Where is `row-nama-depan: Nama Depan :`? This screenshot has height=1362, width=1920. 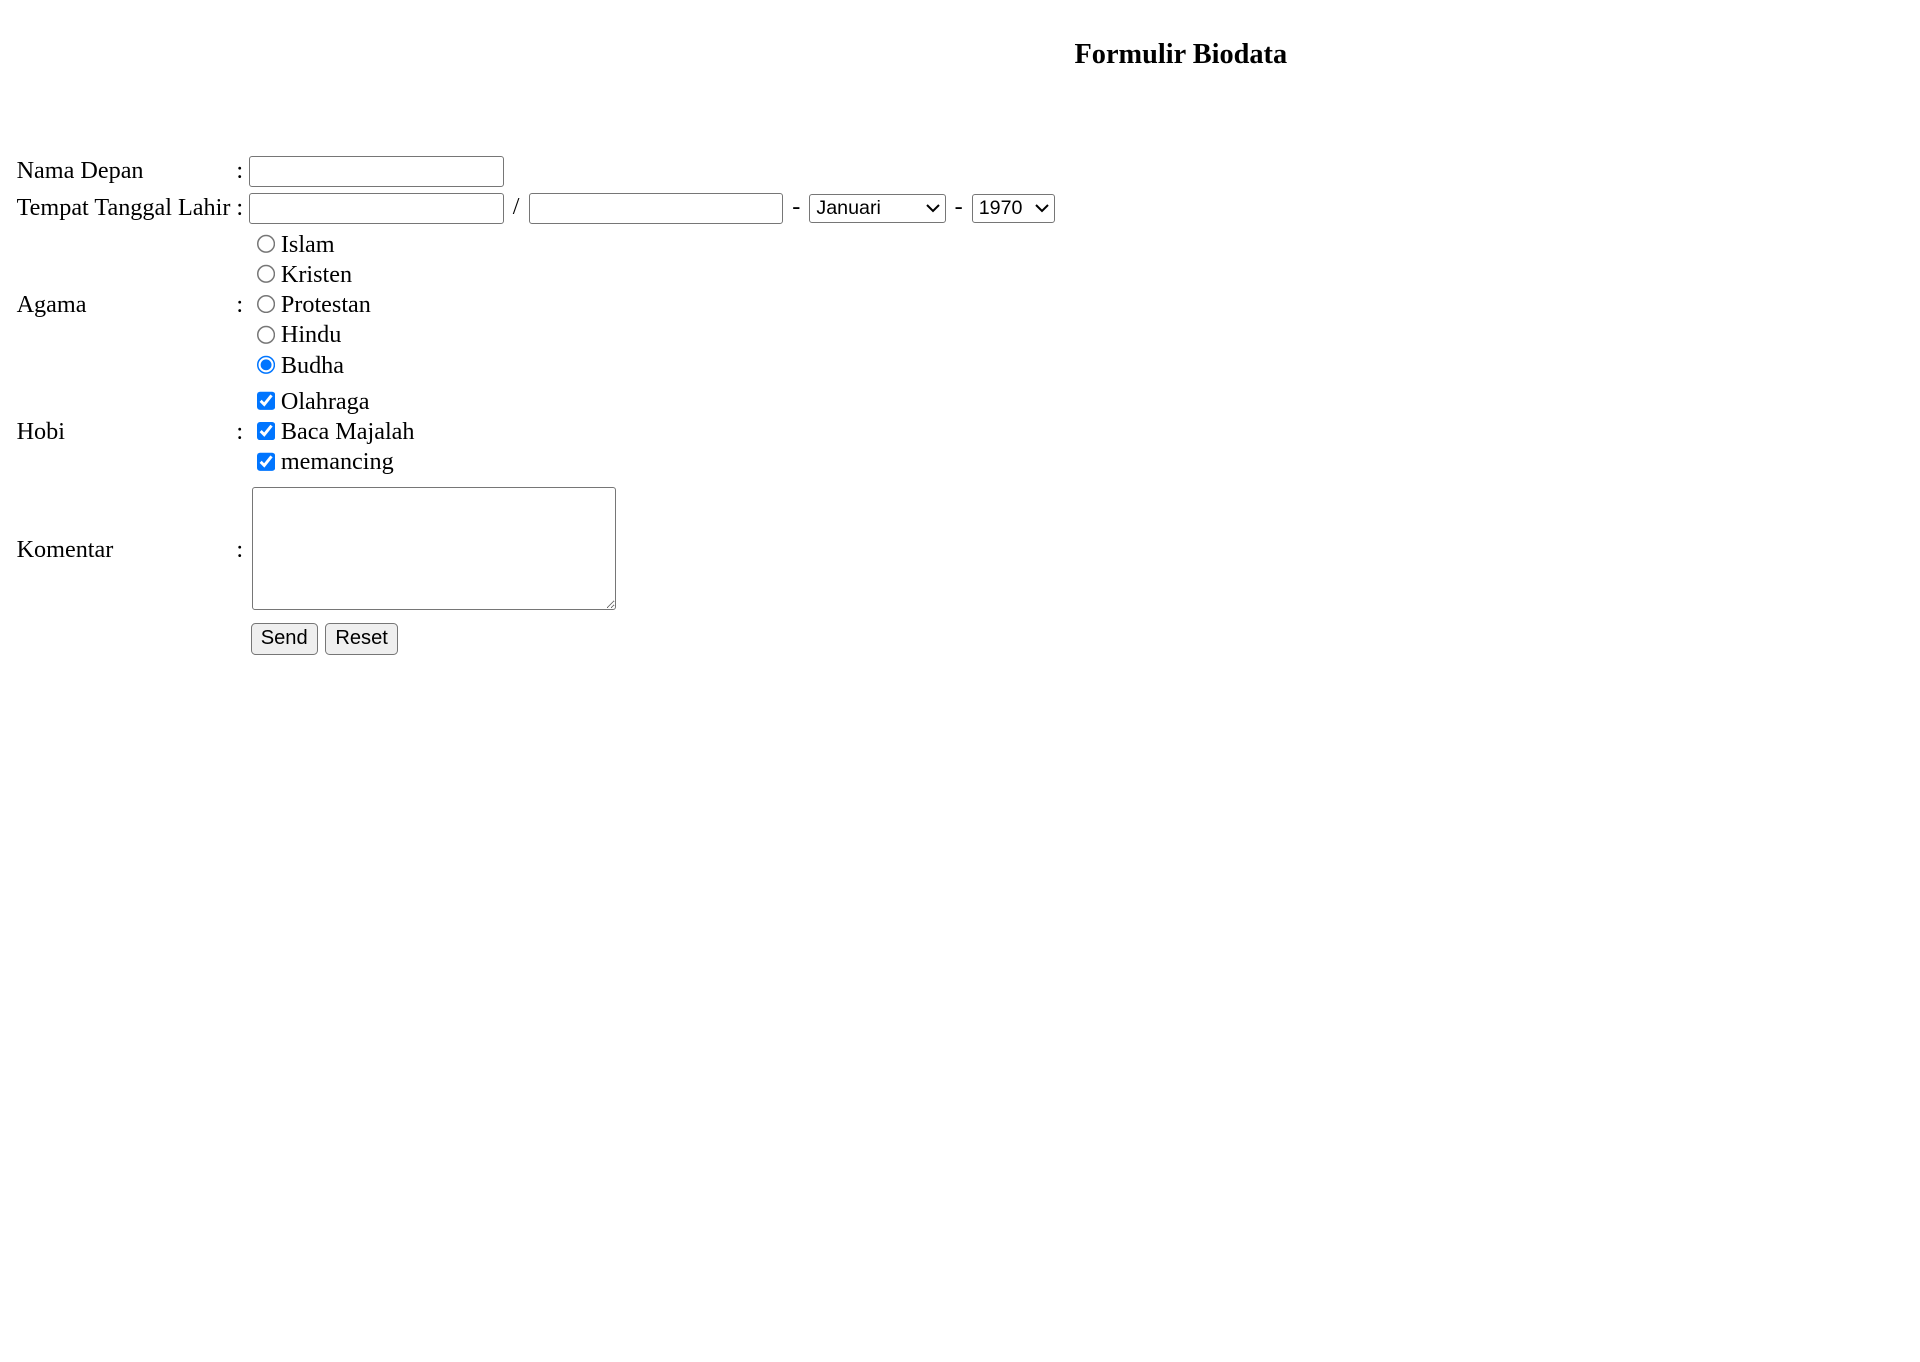 row-nama-depan: Nama Depan : is located at coordinates (535, 171).